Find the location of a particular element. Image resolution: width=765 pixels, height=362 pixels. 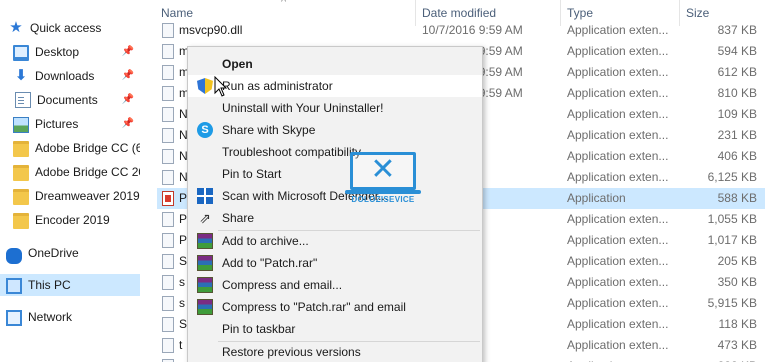

nav-item-label: Documents is located at coordinates (67, 100).